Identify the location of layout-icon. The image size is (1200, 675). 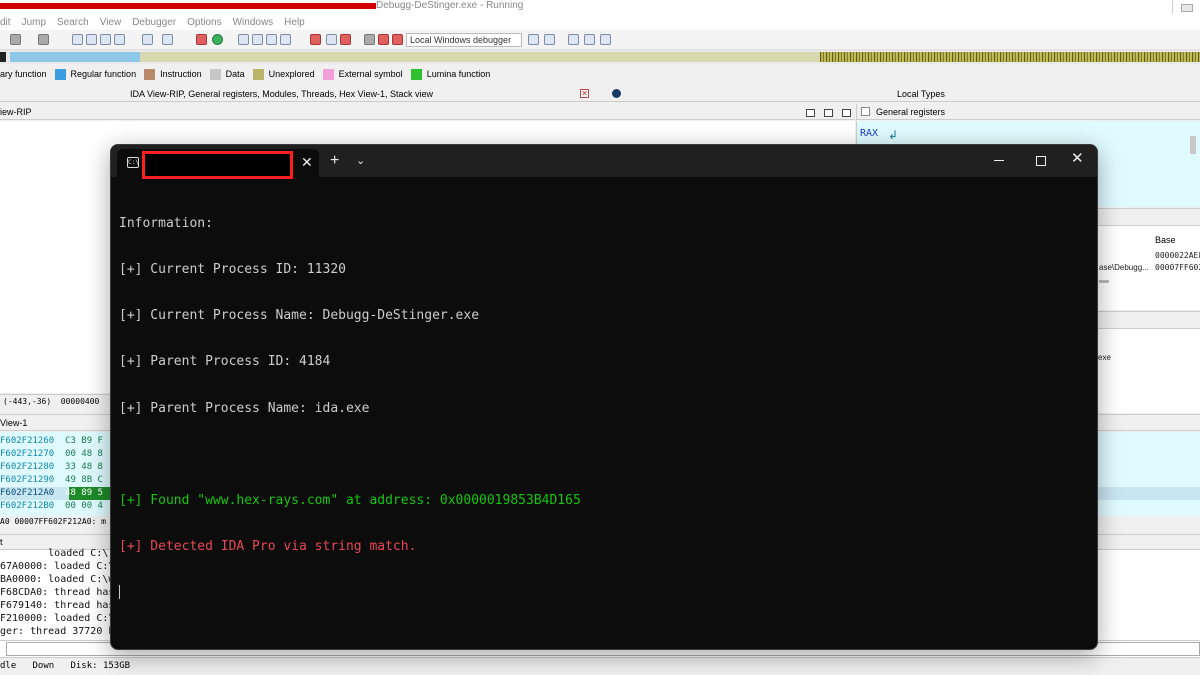
(573, 39).